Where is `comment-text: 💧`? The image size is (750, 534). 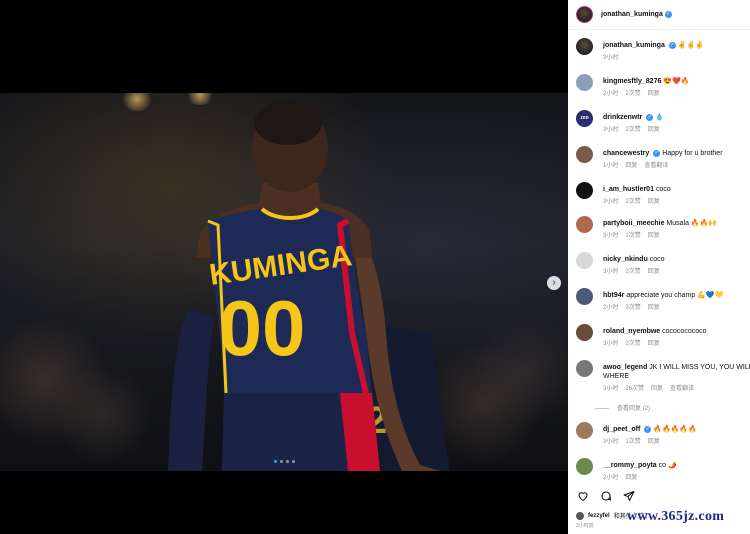 comment-text: 💧 is located at coordinates (659, 117).